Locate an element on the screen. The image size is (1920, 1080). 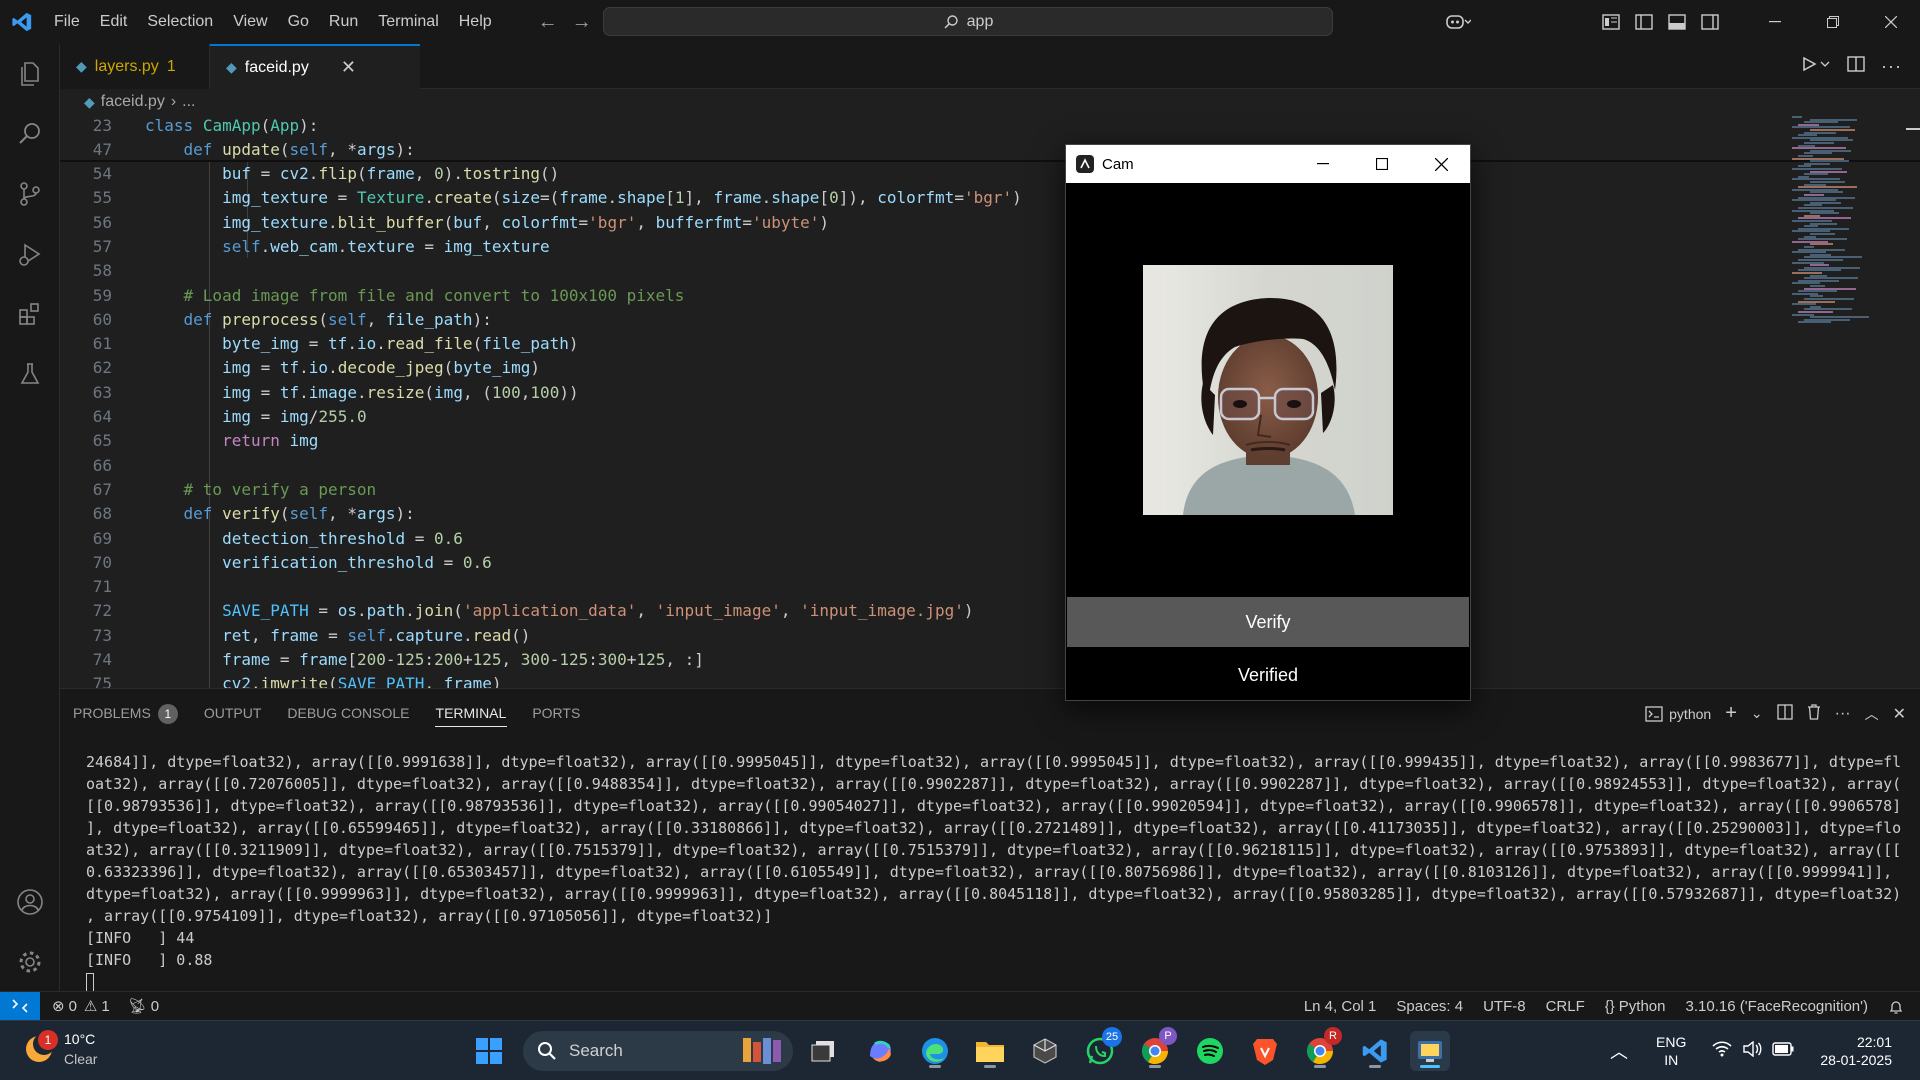
maximize-panel-chevron-up-icon: ︿ is located at coordinates (1872, 714).